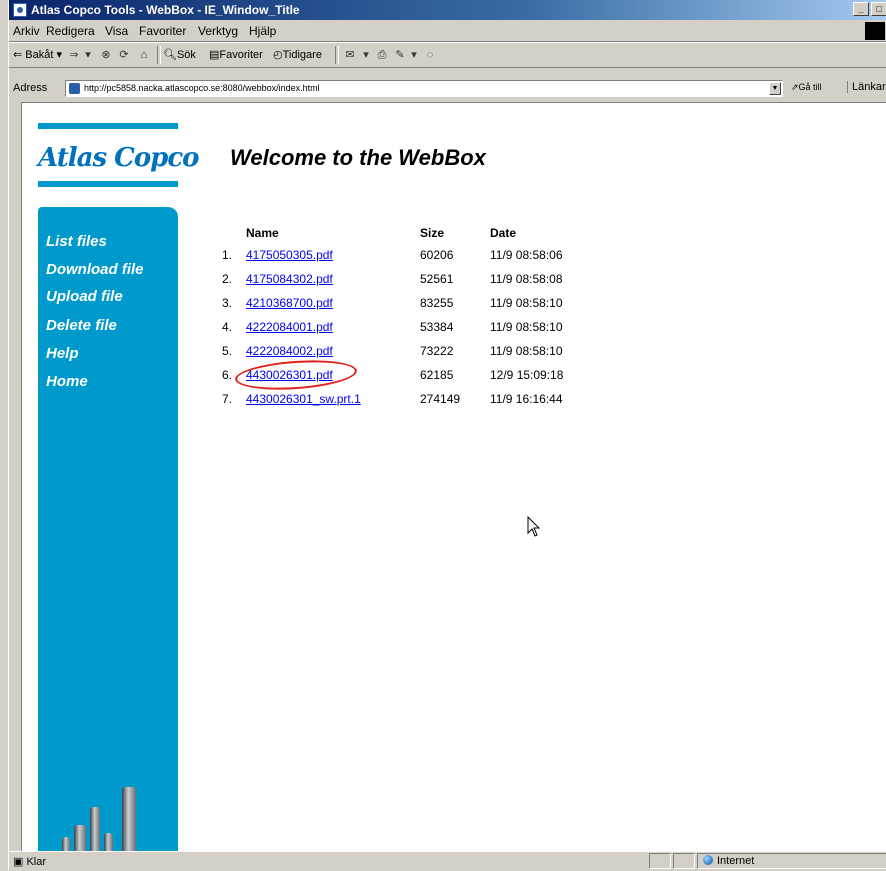 The width and height of the screenshot is (886, 871). What do you see at coordinates (81, 325) in the screenshot?
I see `nav-delete-file: Delete file` at bounding box center [81, 325].